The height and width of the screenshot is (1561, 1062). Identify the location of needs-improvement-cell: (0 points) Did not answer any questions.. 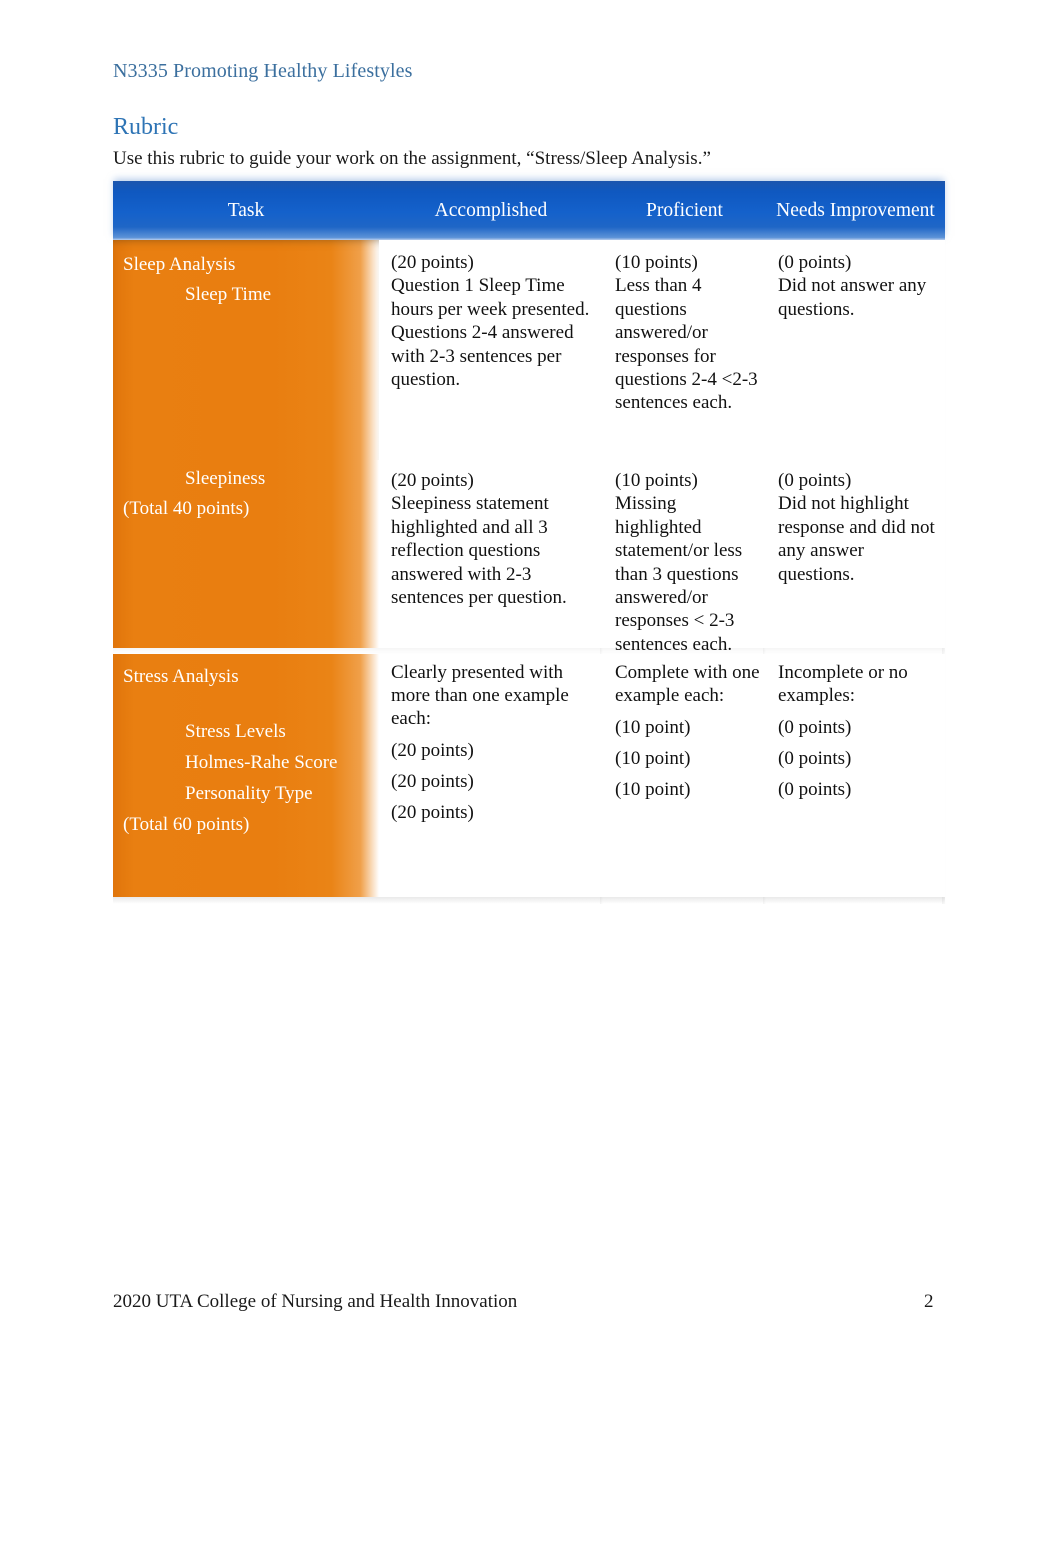
(855, 350).